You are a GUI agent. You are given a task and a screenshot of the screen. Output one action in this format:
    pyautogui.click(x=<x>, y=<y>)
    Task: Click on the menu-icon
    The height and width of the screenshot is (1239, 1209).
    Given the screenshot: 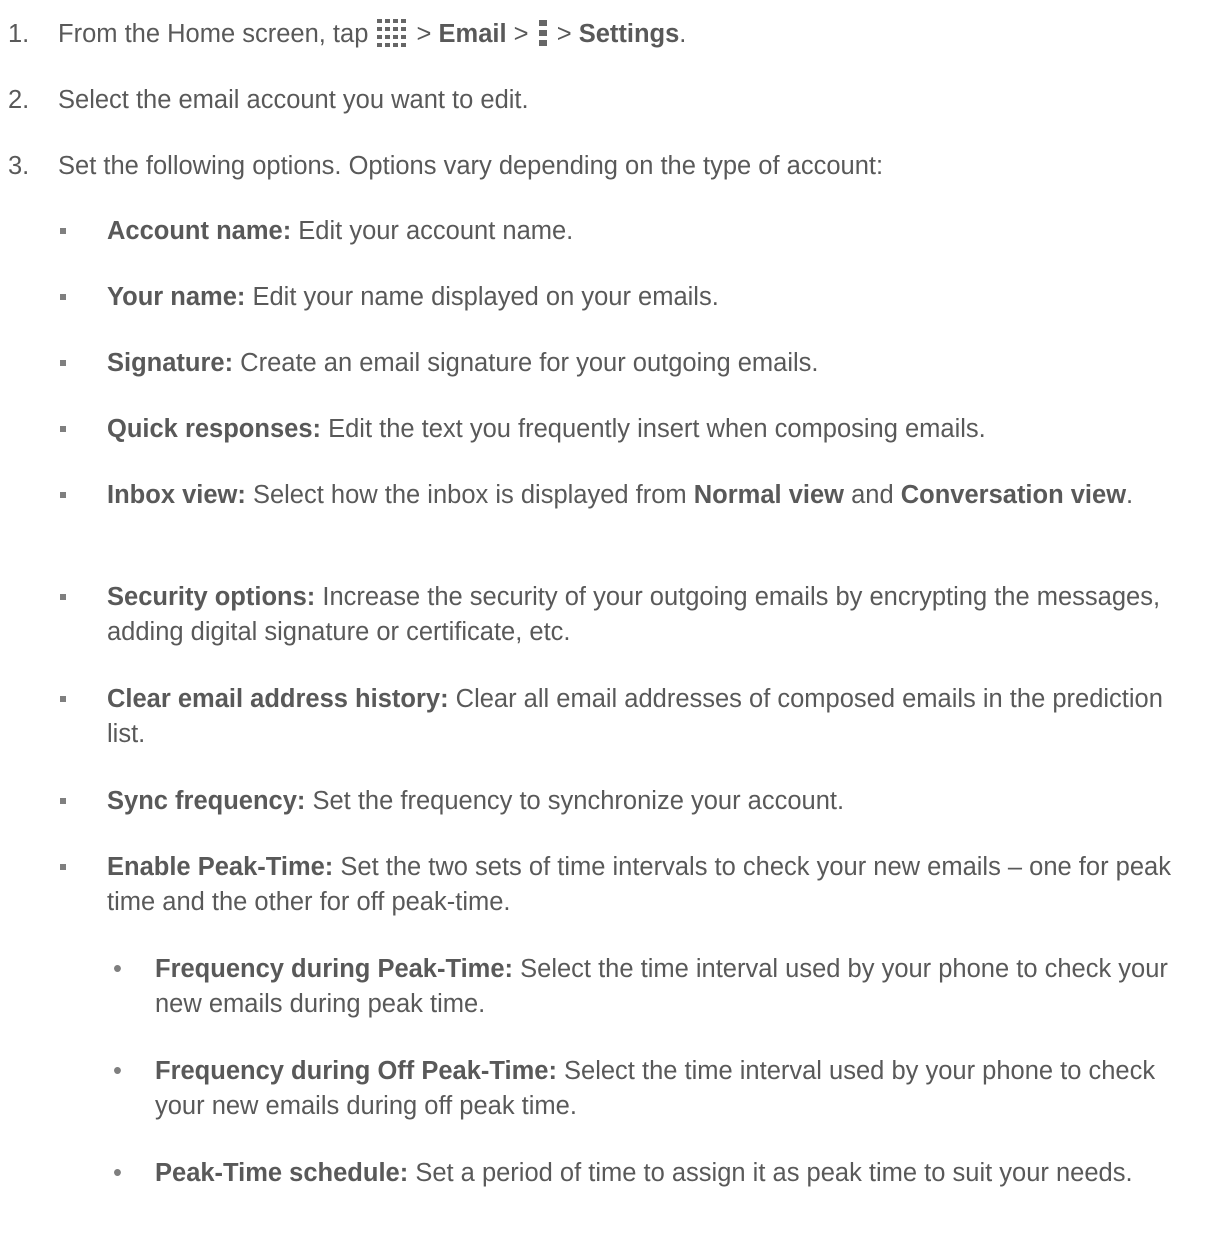 What is the action you would take?
    pyautogui.click(x=542, y=33)
    